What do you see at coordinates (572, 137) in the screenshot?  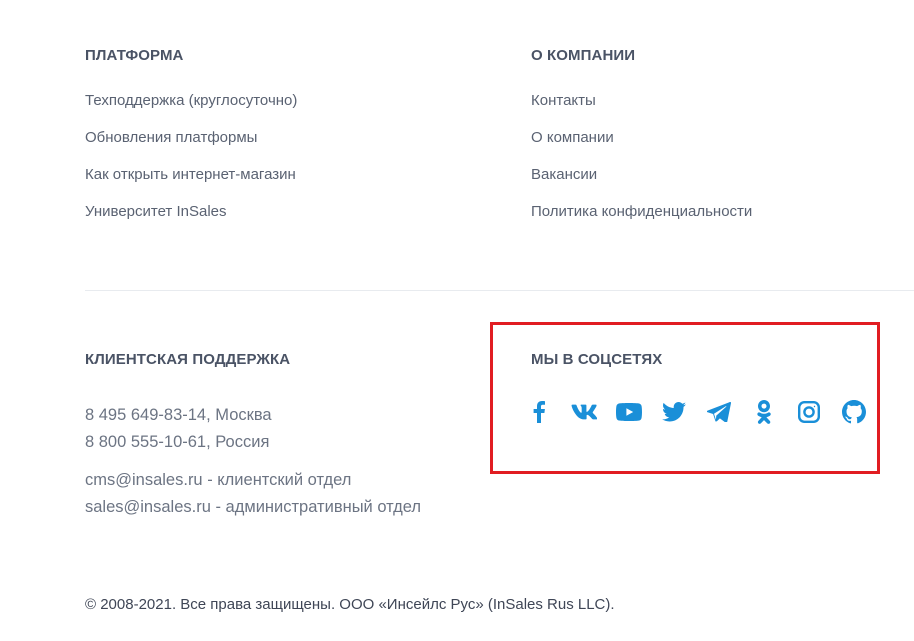 I see `link-about: О компании` at bounding box center [572, 137].